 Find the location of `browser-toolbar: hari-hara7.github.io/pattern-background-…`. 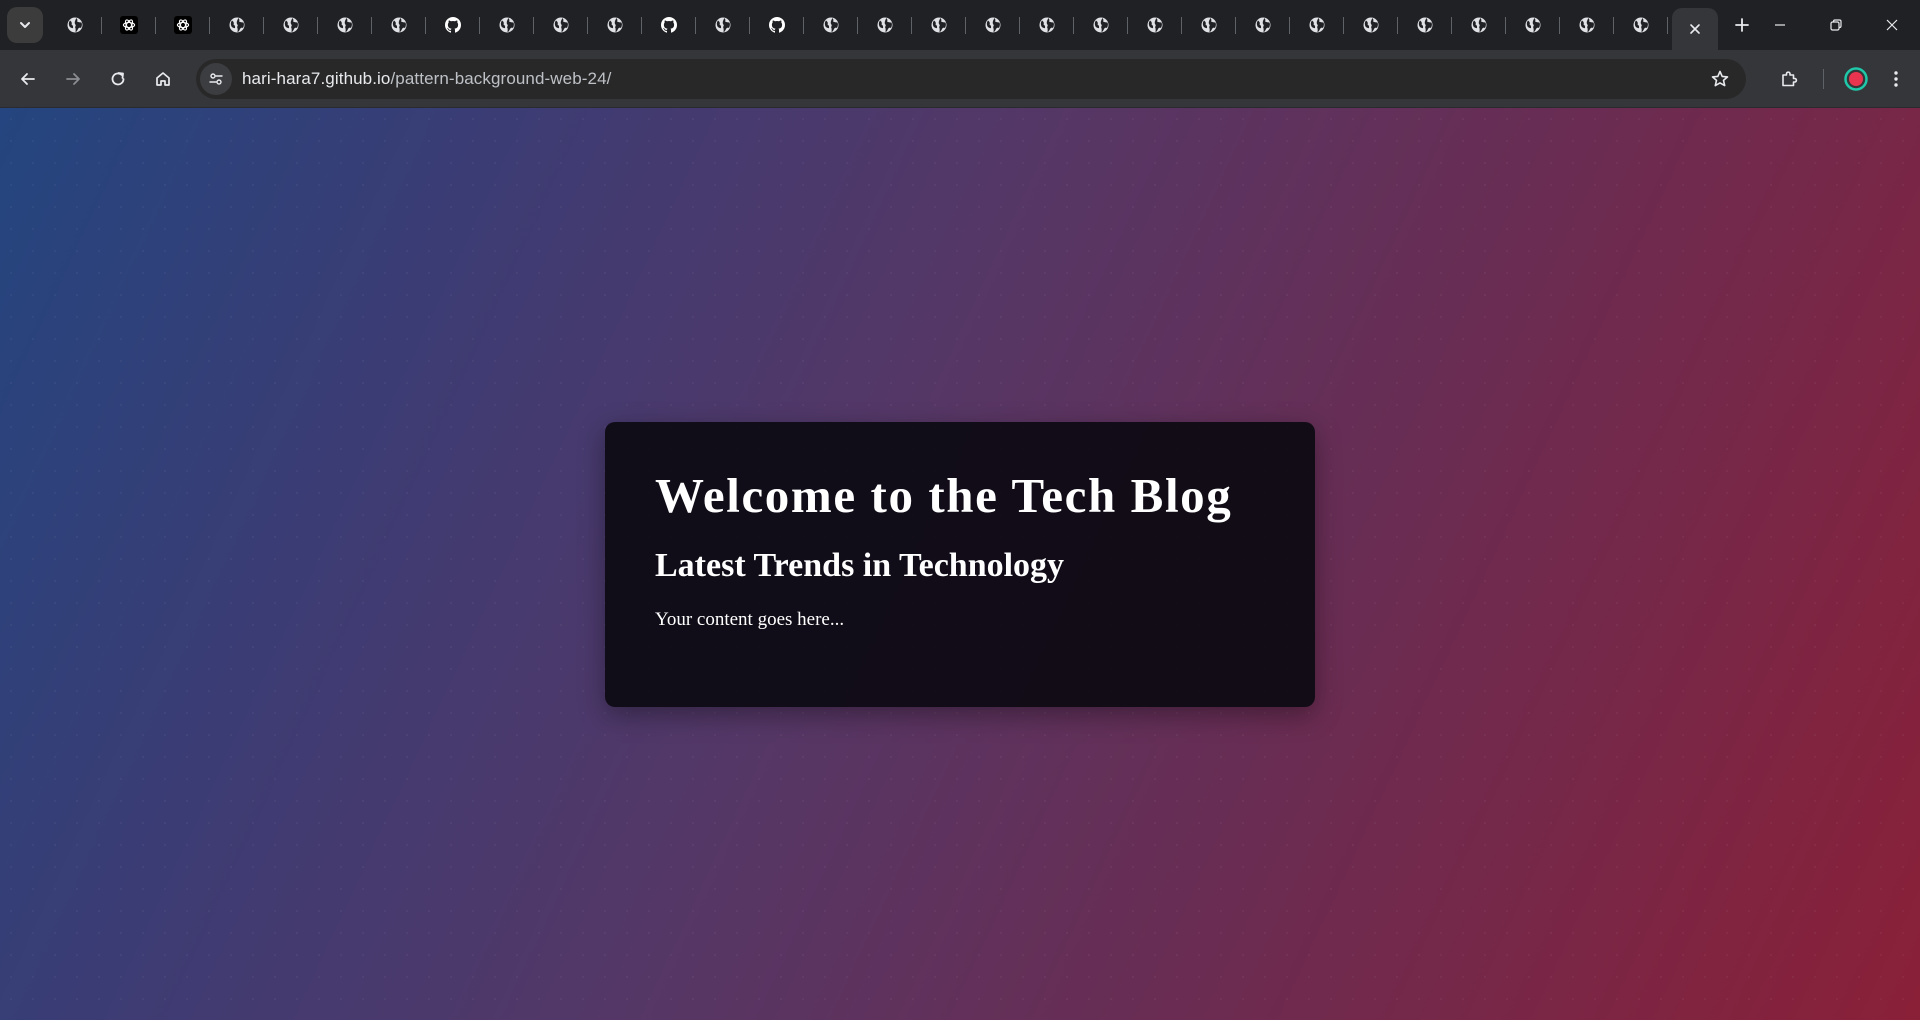

browser-toolbar: hari-hara7.github.io/pattern-background-… is located at coordinates (960, 79).